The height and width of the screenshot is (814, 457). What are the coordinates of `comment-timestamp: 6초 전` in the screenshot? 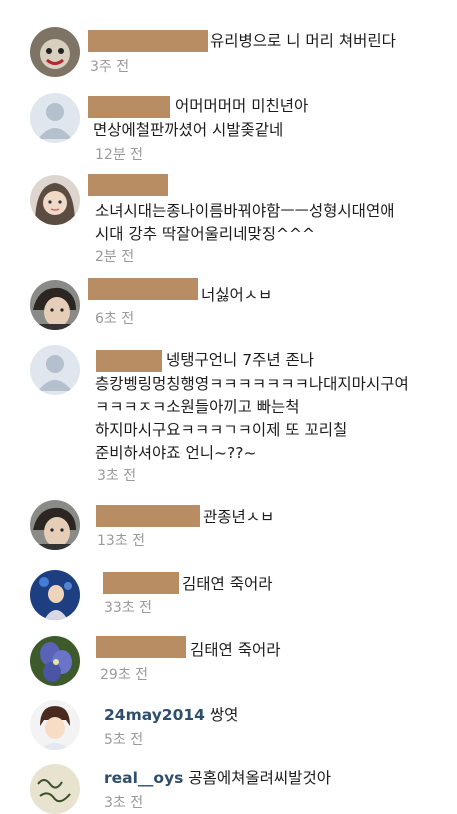 It's located at (115, 319).